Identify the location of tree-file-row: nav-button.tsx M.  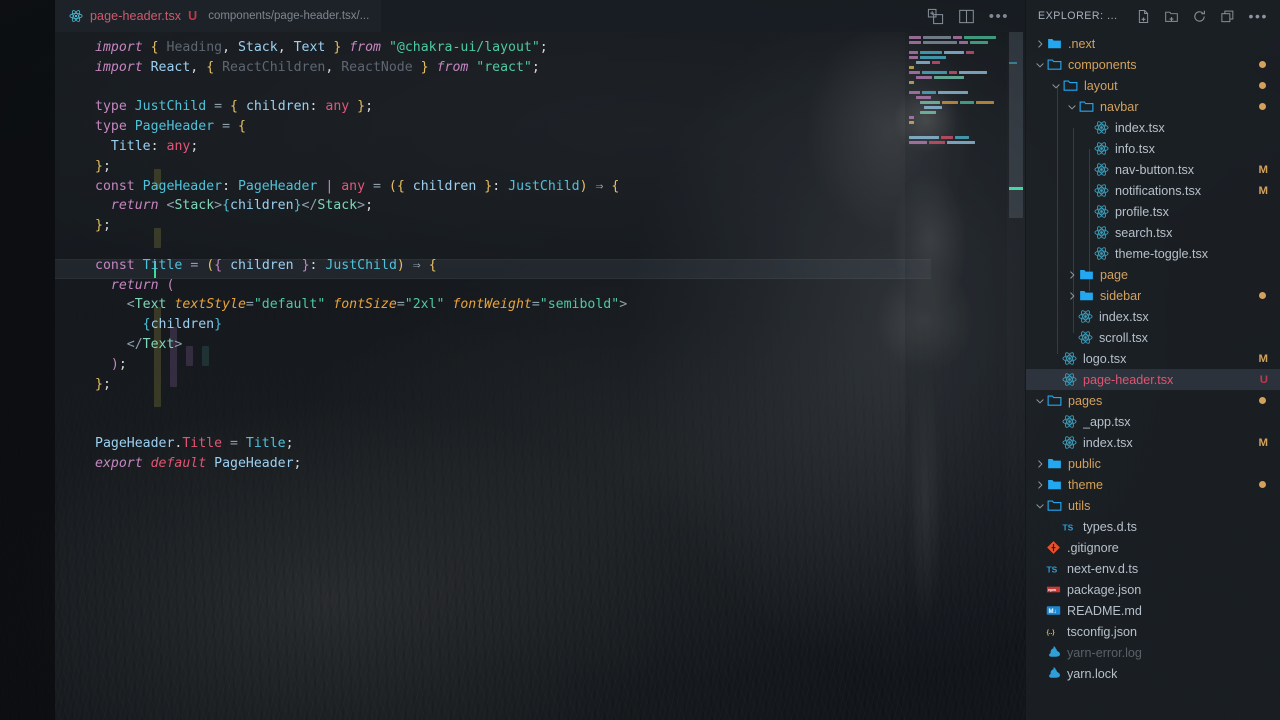
(1153, 169).